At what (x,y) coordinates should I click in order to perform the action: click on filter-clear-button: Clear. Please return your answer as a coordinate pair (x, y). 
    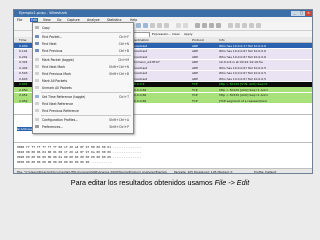
    Looking at the image, I should click on (176, 34).